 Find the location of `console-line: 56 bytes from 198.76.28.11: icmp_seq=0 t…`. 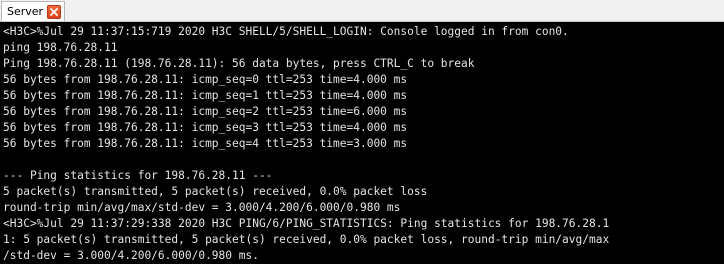

console-line: 56 bytes from 198.76.28.11: icmp_seq=0 t… is located at coordinates (205, 79).